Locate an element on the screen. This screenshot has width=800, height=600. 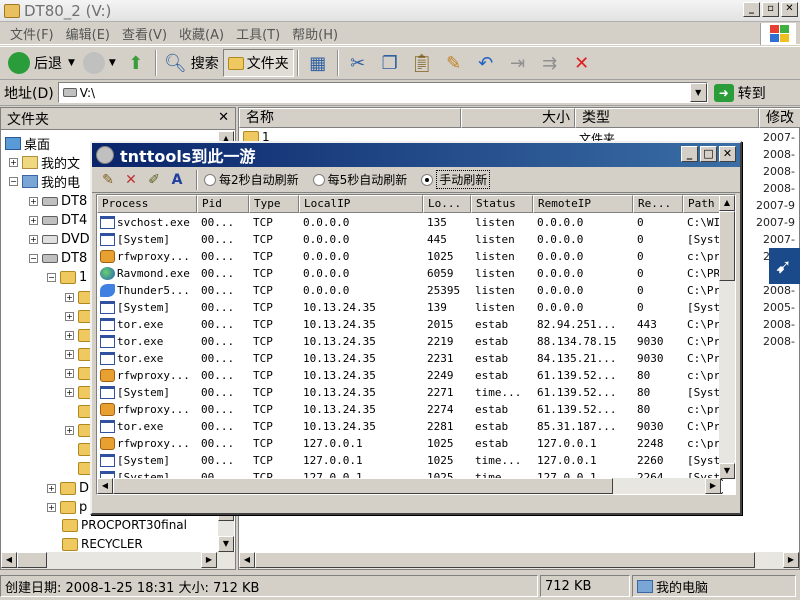
up-folder-button: ⬆ is located at coordinates (136, 63).